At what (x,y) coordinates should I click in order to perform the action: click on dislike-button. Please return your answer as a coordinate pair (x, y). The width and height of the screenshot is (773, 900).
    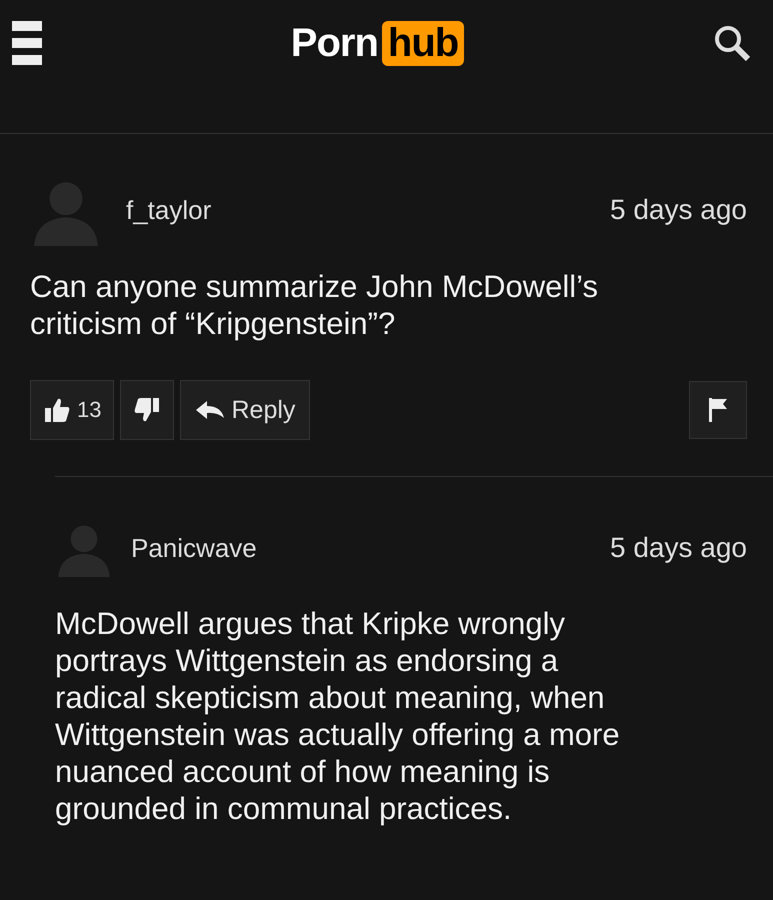
    Looking at the image, I should click on (147, 410).